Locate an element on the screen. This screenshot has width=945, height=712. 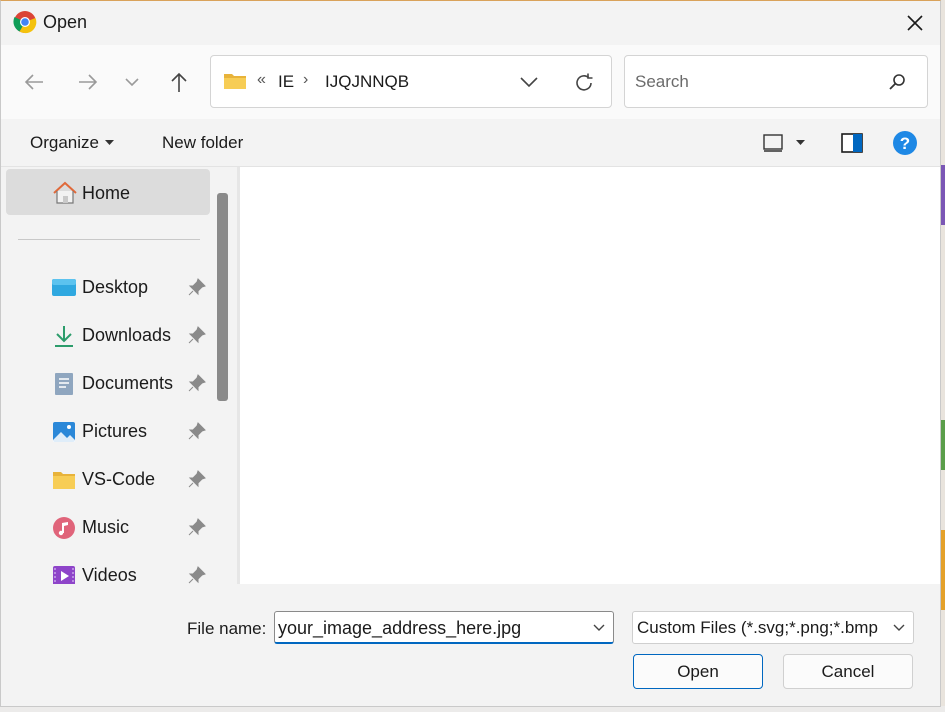
search-input is located at coordinates (755, 82).